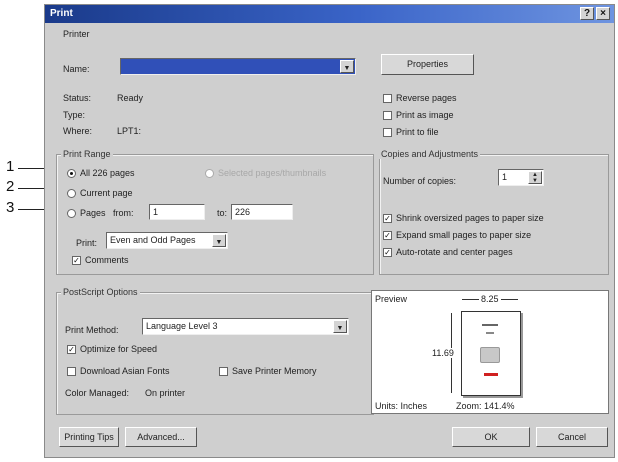 This screenshot has height=462, width=618. I want to click on properties-button: Properties, so click(427, 64).